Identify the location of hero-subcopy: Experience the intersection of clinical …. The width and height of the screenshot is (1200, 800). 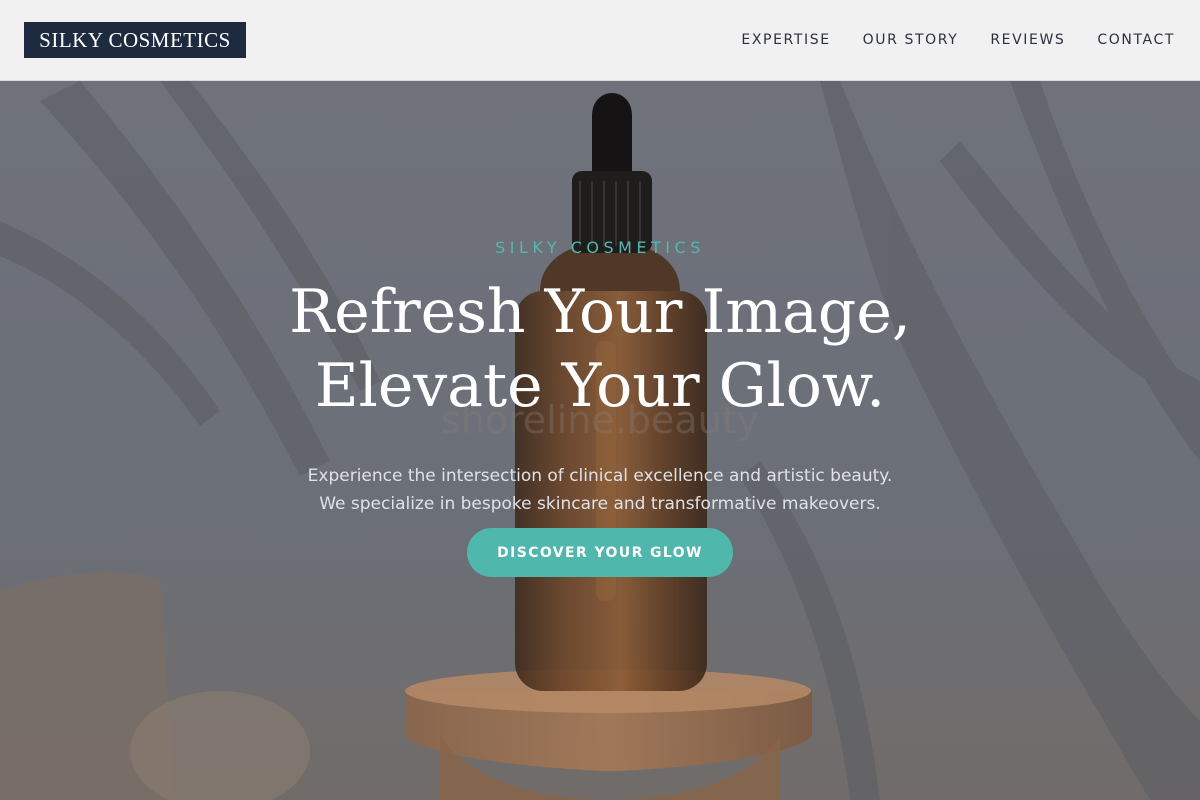
(600, 490).